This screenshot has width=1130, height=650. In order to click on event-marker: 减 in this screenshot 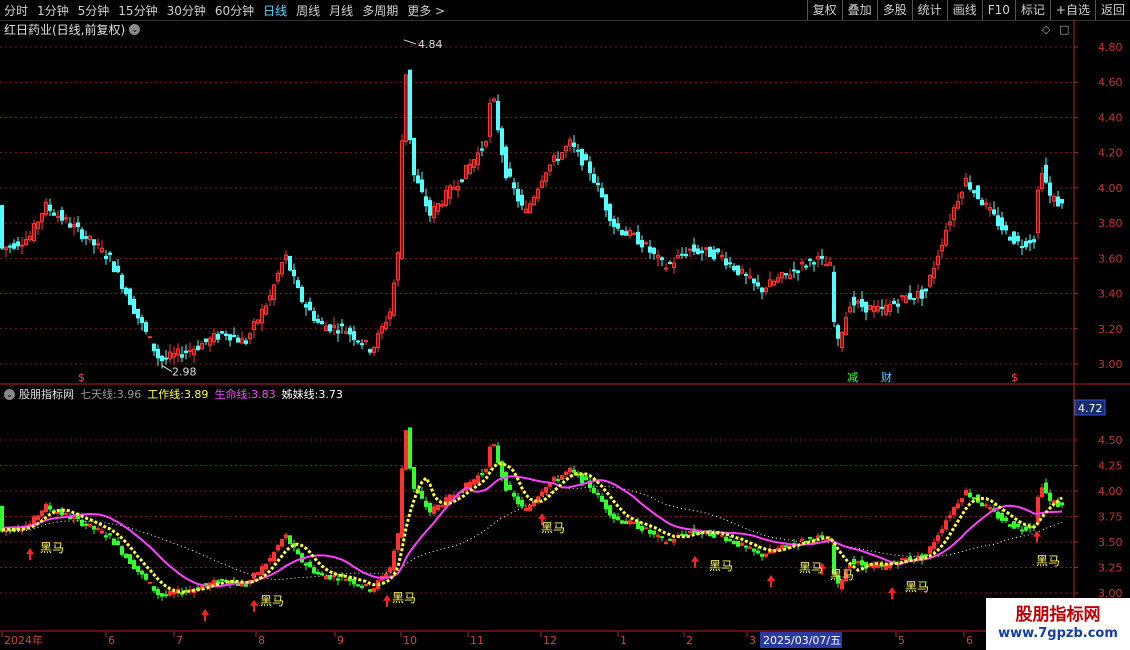, I will do `click(852, 377)`.